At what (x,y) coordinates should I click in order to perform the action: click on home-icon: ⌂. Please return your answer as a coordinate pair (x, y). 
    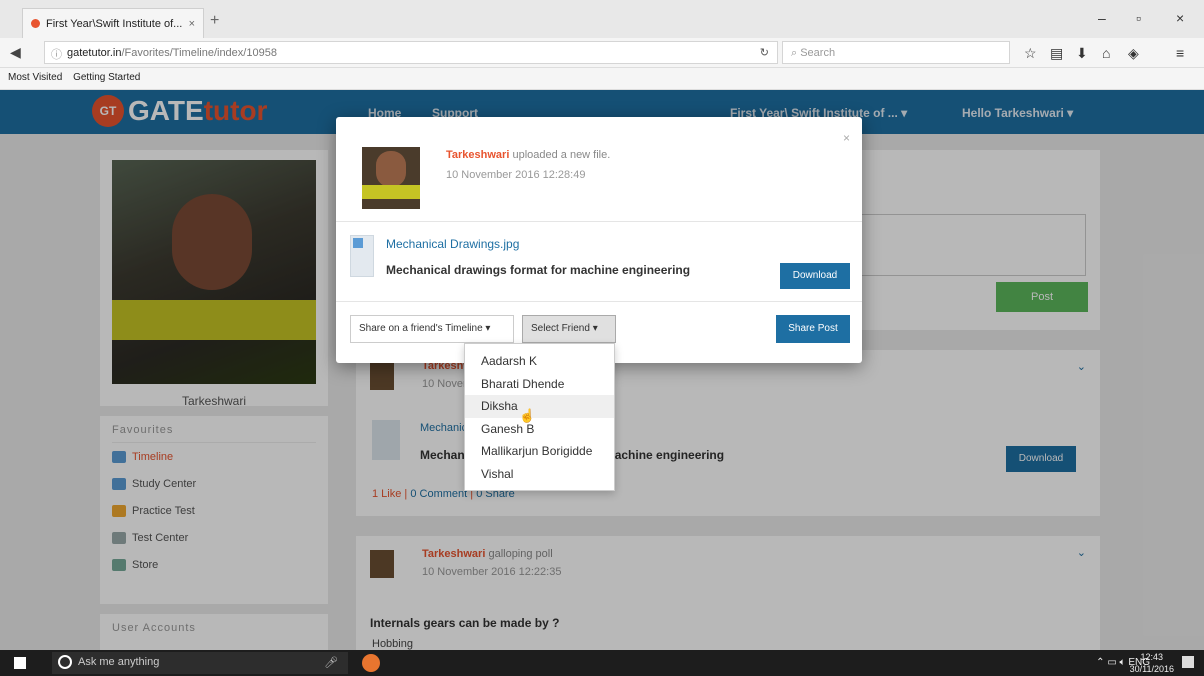
    Looking at the image, I should click on (1106, 53).